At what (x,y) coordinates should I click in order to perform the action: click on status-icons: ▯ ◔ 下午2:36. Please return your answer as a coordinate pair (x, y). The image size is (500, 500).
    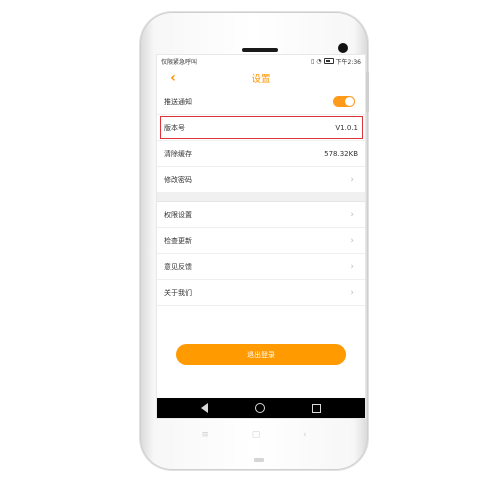
    Looking at the image, I should click on (336, 61).